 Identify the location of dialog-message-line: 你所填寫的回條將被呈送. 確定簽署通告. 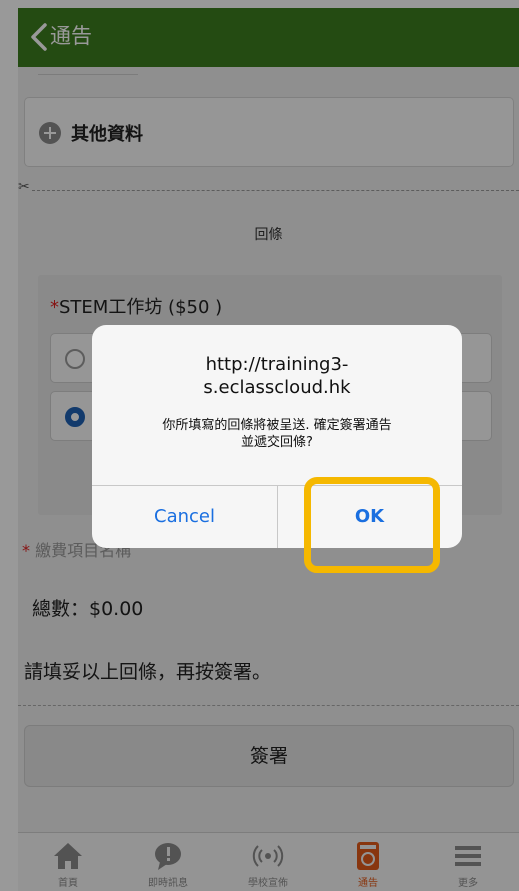
(277, 425).